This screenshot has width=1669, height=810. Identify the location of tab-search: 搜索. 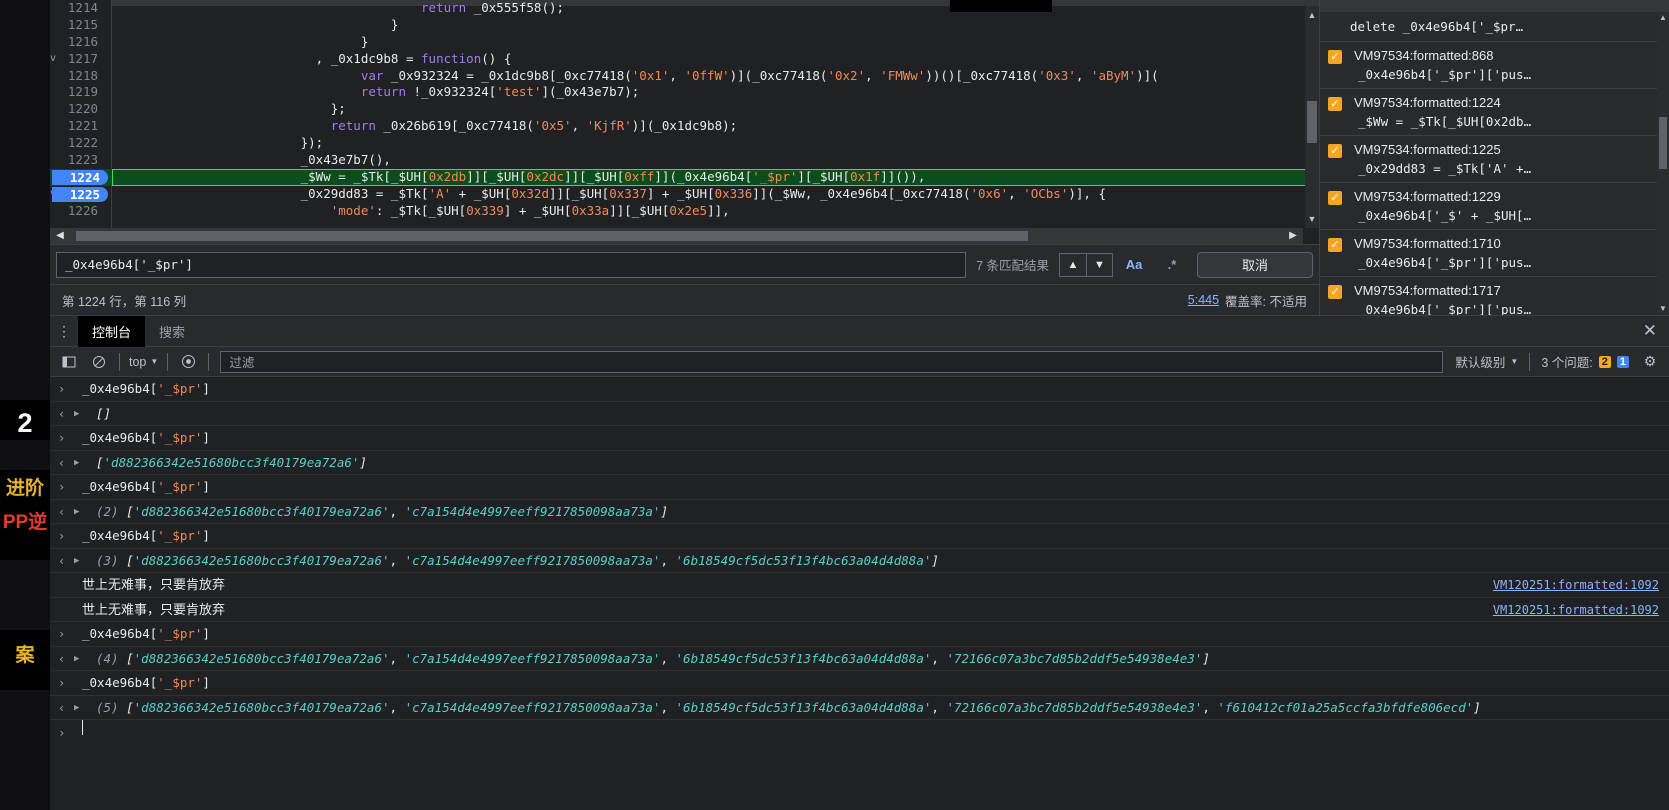
(172, 331).